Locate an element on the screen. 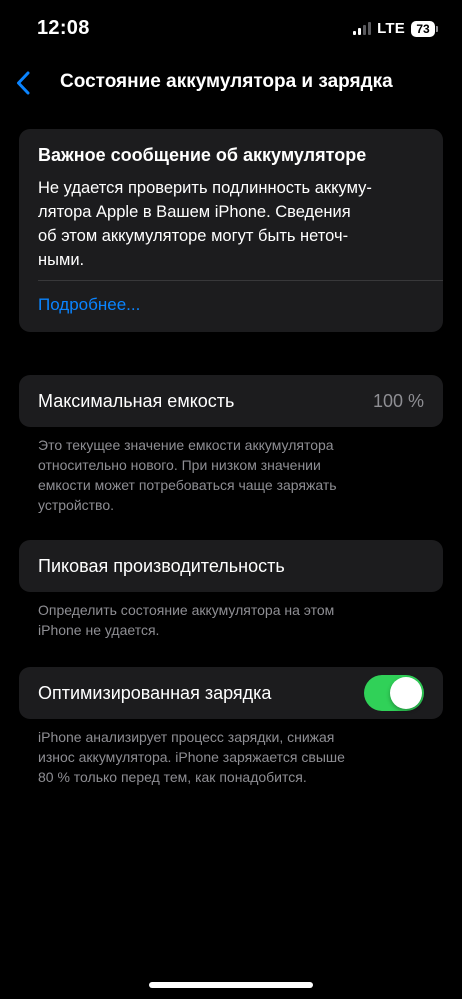 The height and width of the screenshot is (999, 462). navigation-bar: Состояние аккумулятора и зарядка is located at coordinates (231, 83).